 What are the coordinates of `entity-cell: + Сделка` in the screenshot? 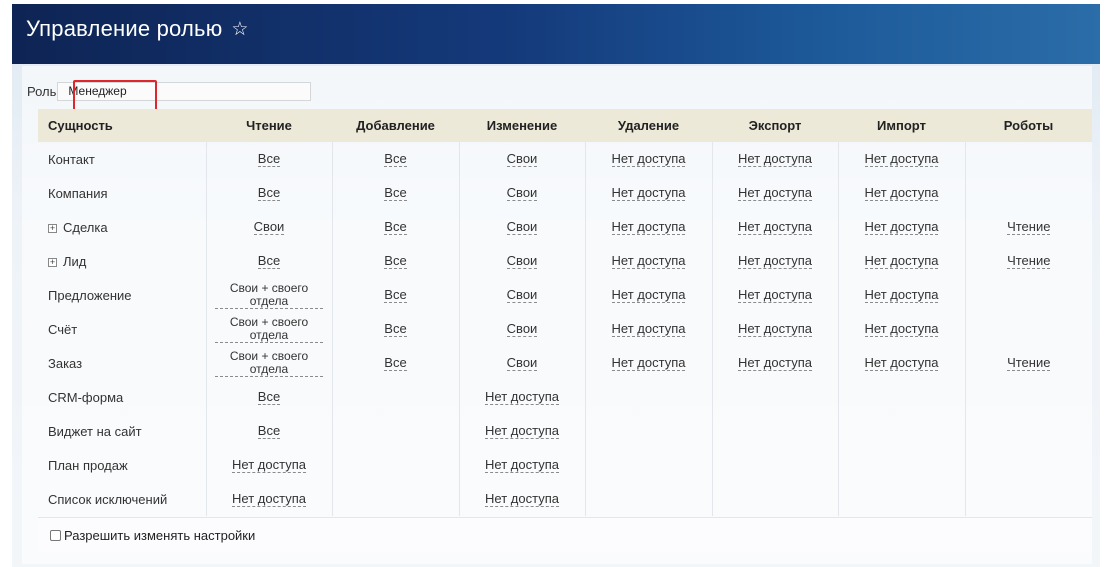 It's located at (122, 227).